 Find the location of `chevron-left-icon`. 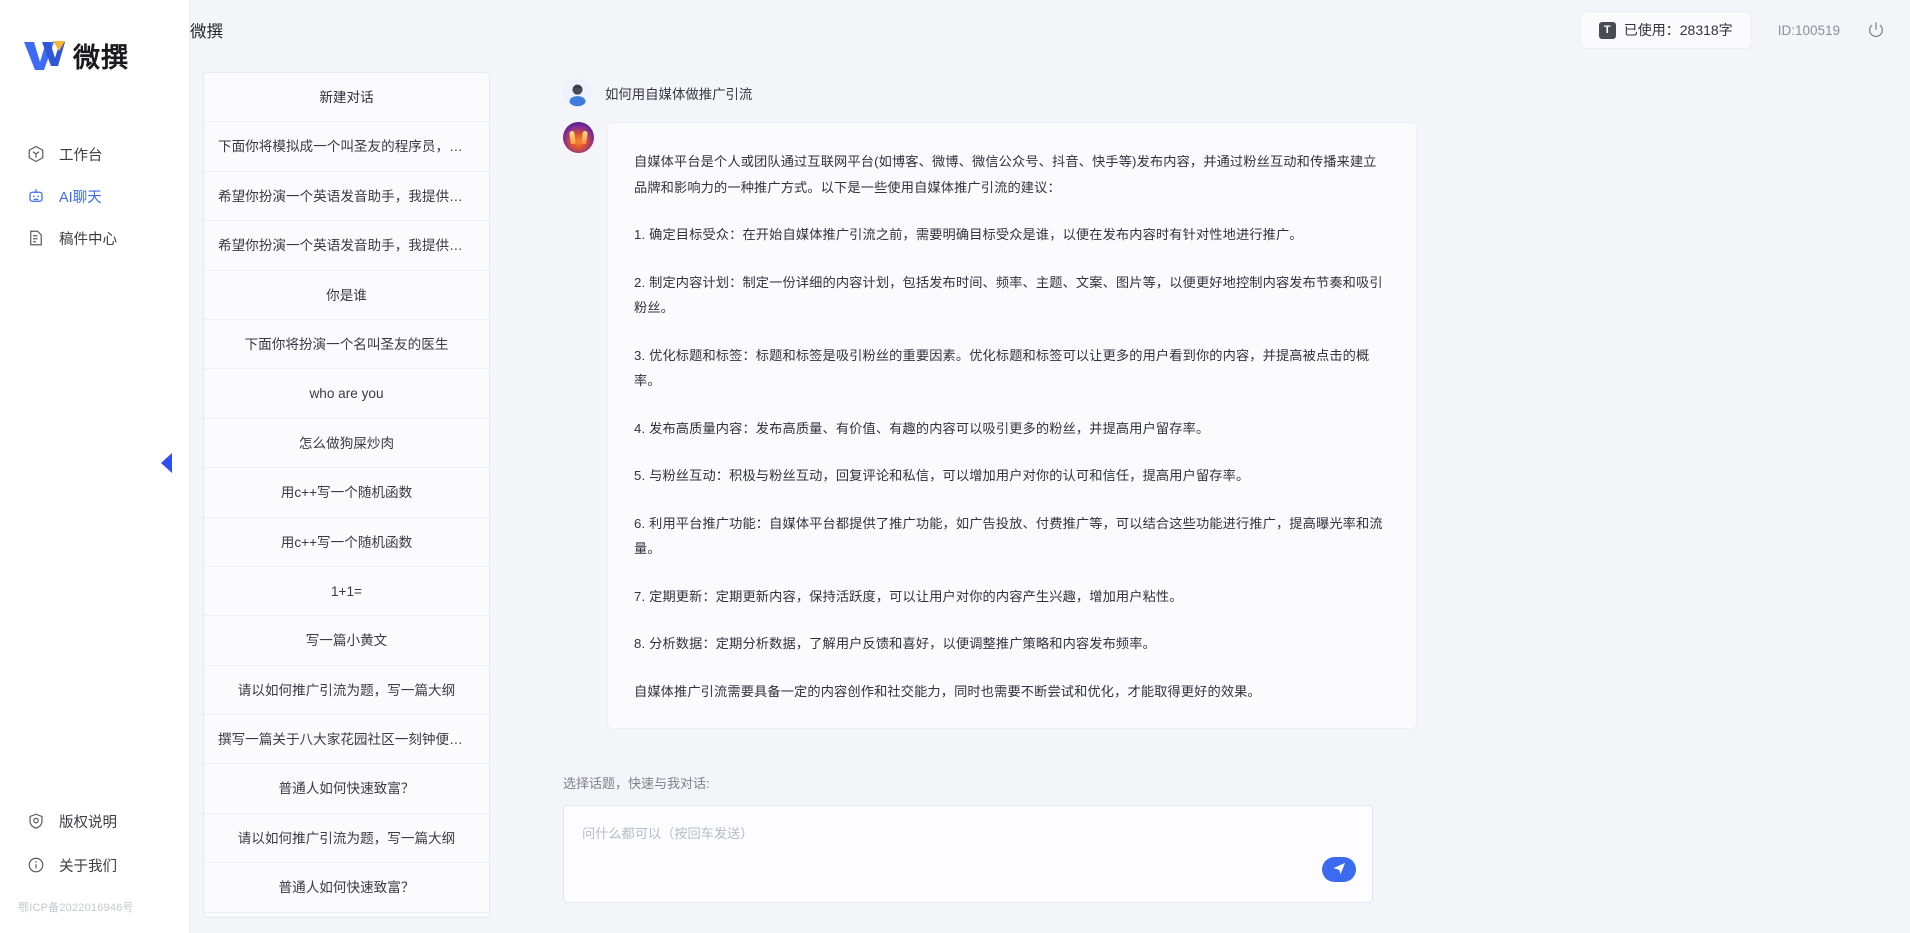

chevron-left-icon is located at coordinates (166, 463).